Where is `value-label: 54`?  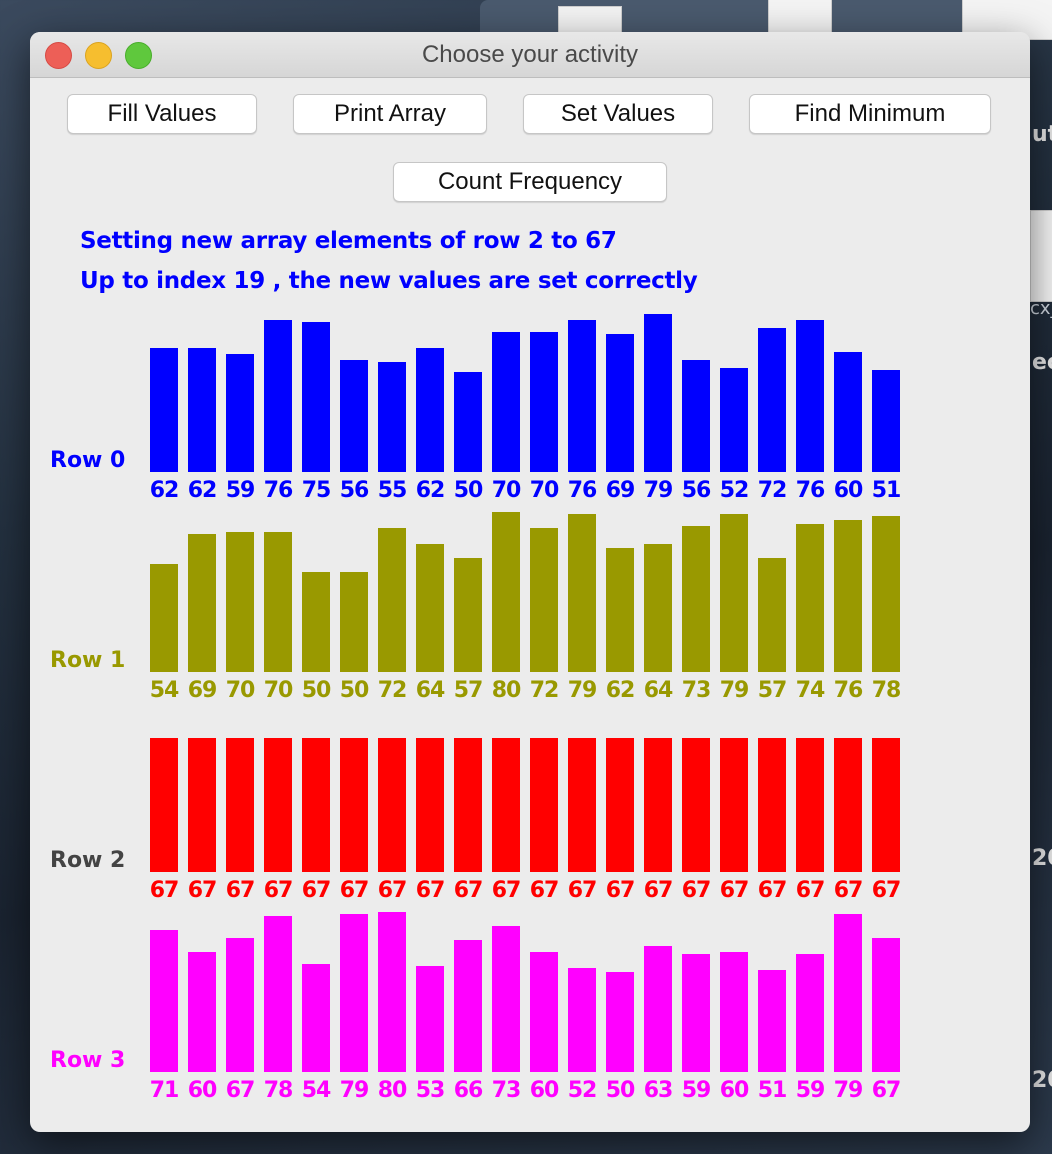 value-label: 54 is located at coordinates (164, 690).